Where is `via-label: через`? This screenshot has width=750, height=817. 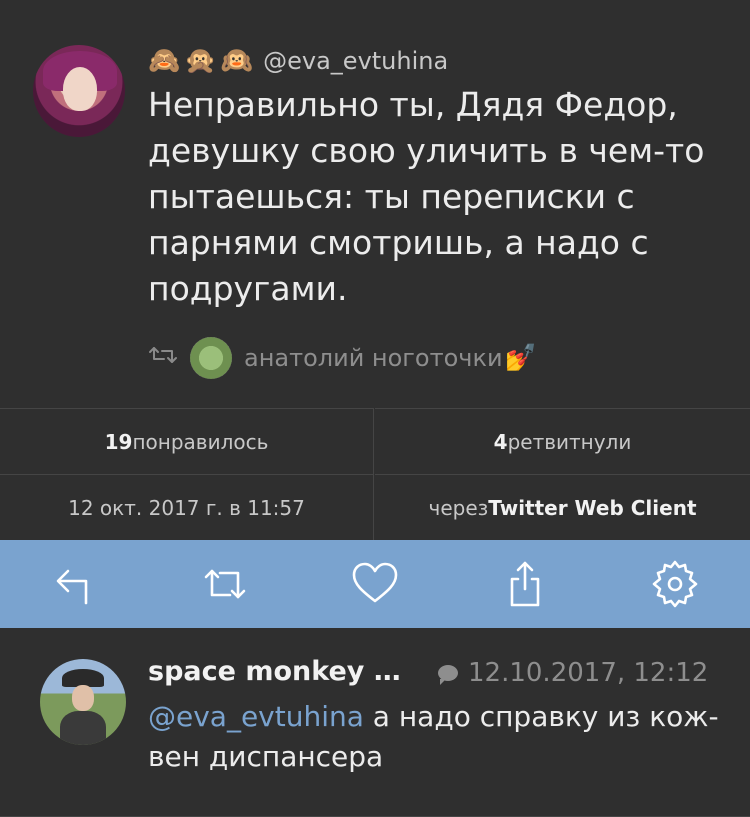
via-label: через is located at coordinates (458, 507).